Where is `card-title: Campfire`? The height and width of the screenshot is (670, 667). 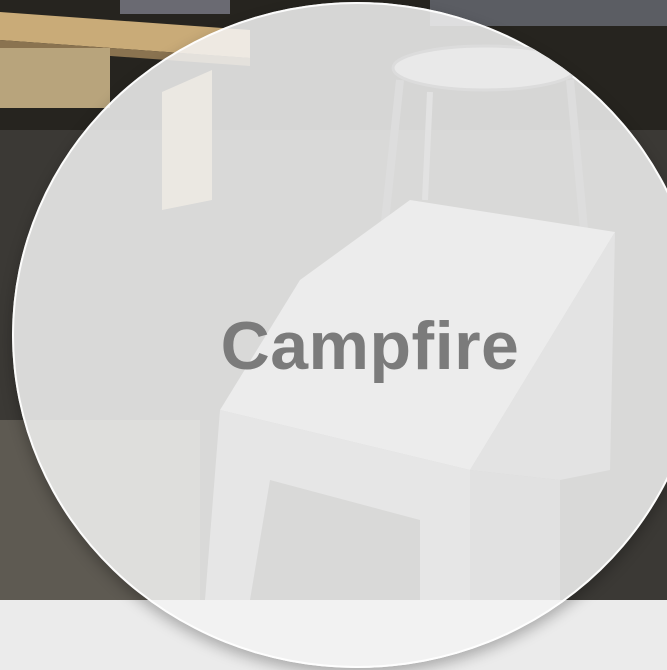 card-title: Campfire is located at coordinates (370, 346).